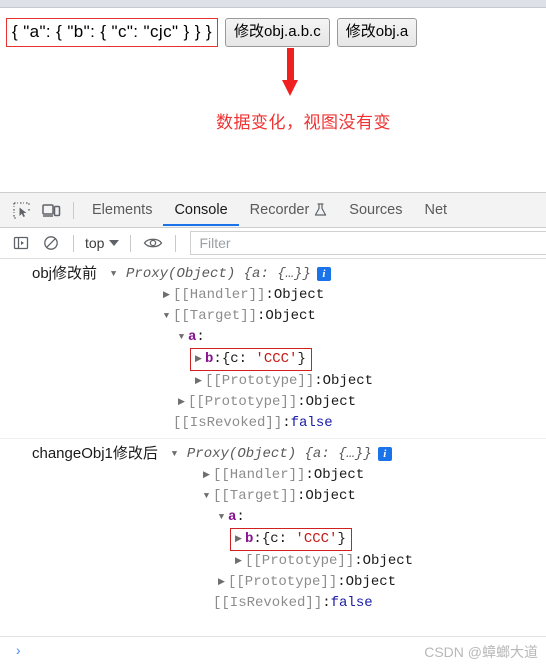 This screenshot has height=667, width=546. Describe the element at coordinates (273, 651) in the screenshot. I see `console-prompt-row: › CSDN @蟑螂大道` at that location.